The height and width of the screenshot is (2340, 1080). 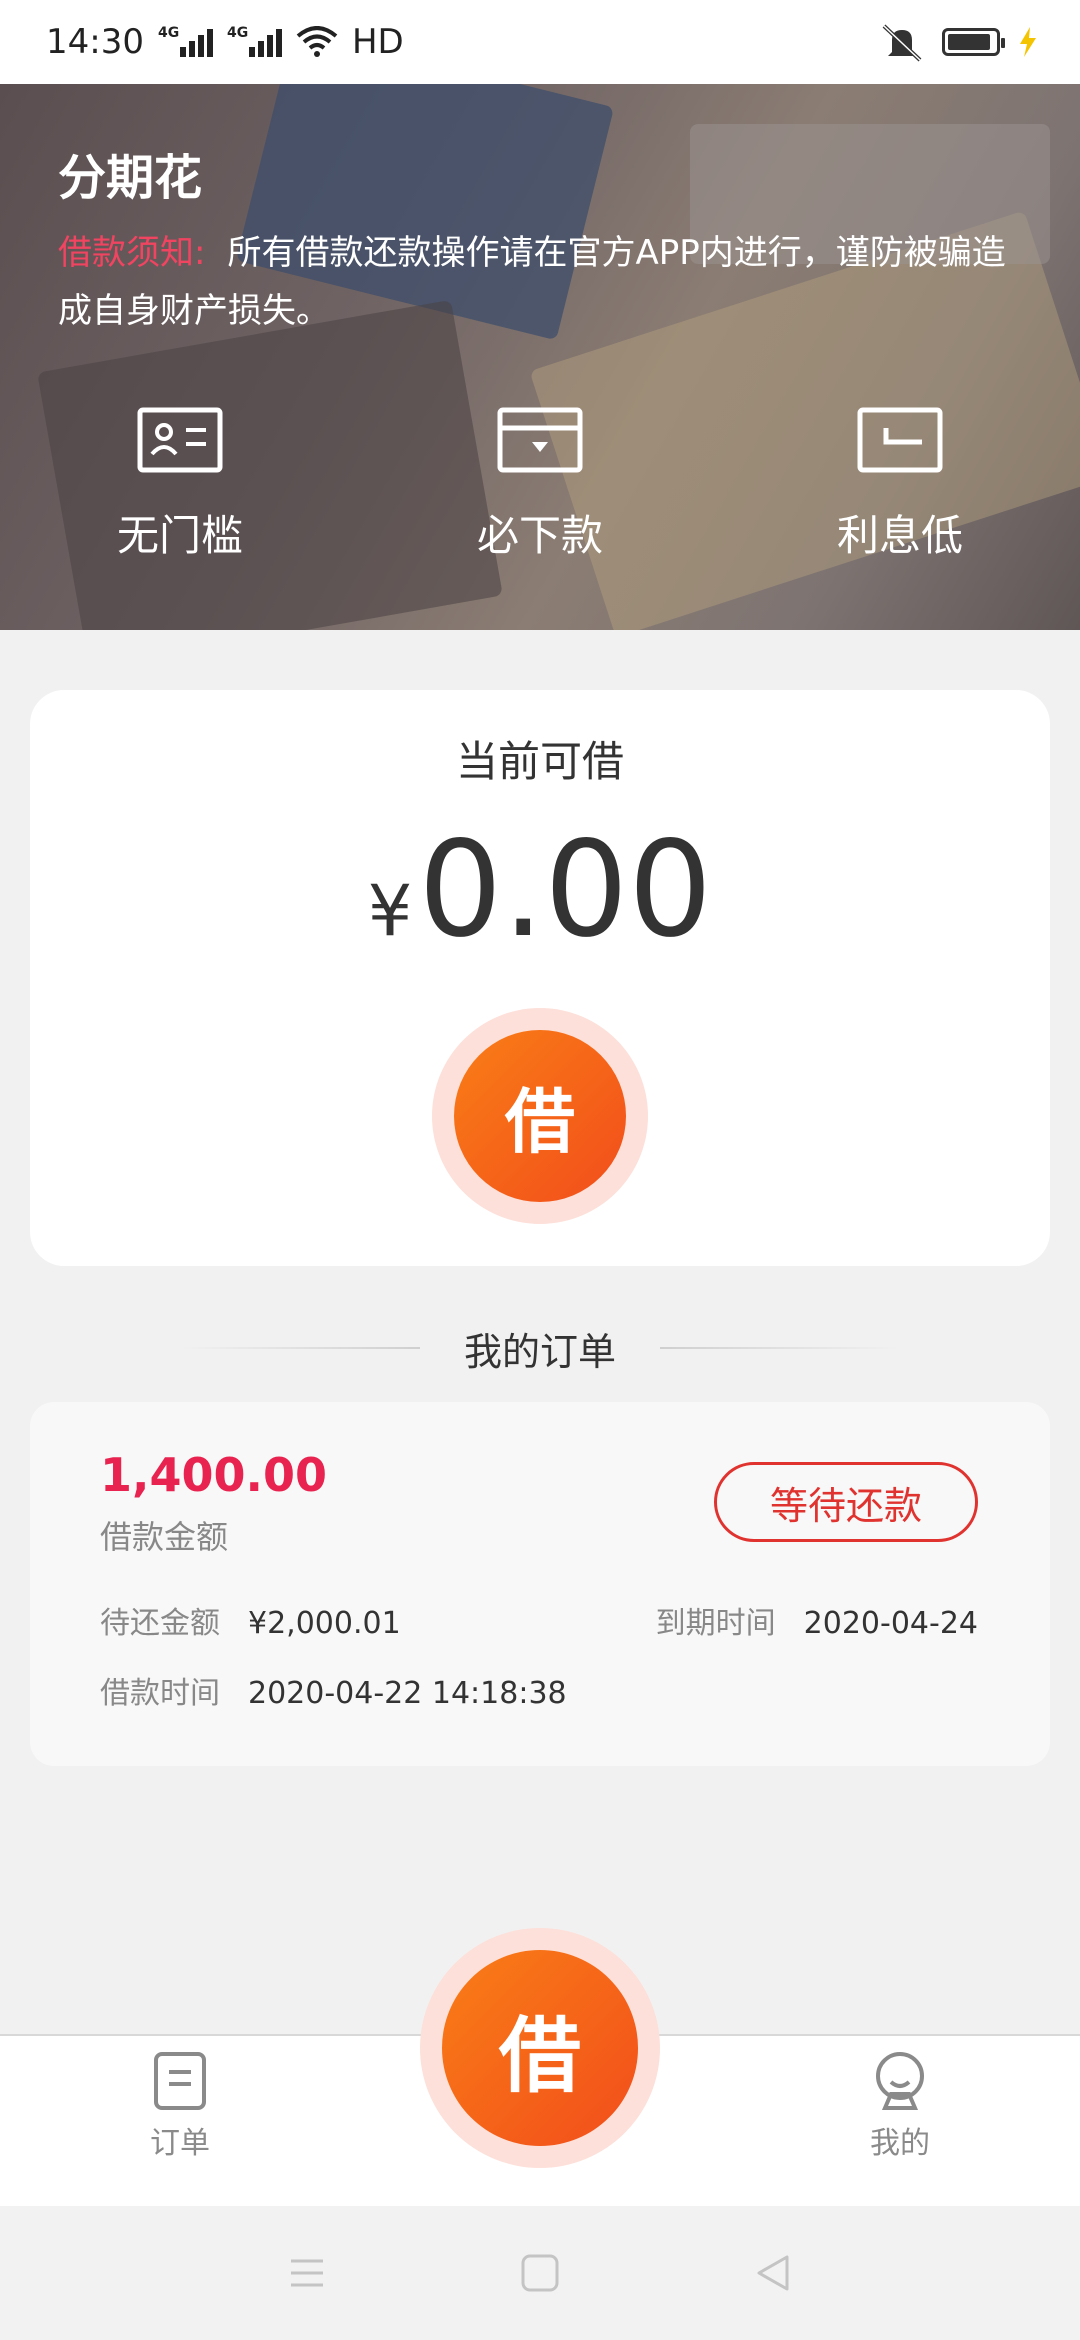 I want to click on wallet-icon, so click(x=540, y=440).